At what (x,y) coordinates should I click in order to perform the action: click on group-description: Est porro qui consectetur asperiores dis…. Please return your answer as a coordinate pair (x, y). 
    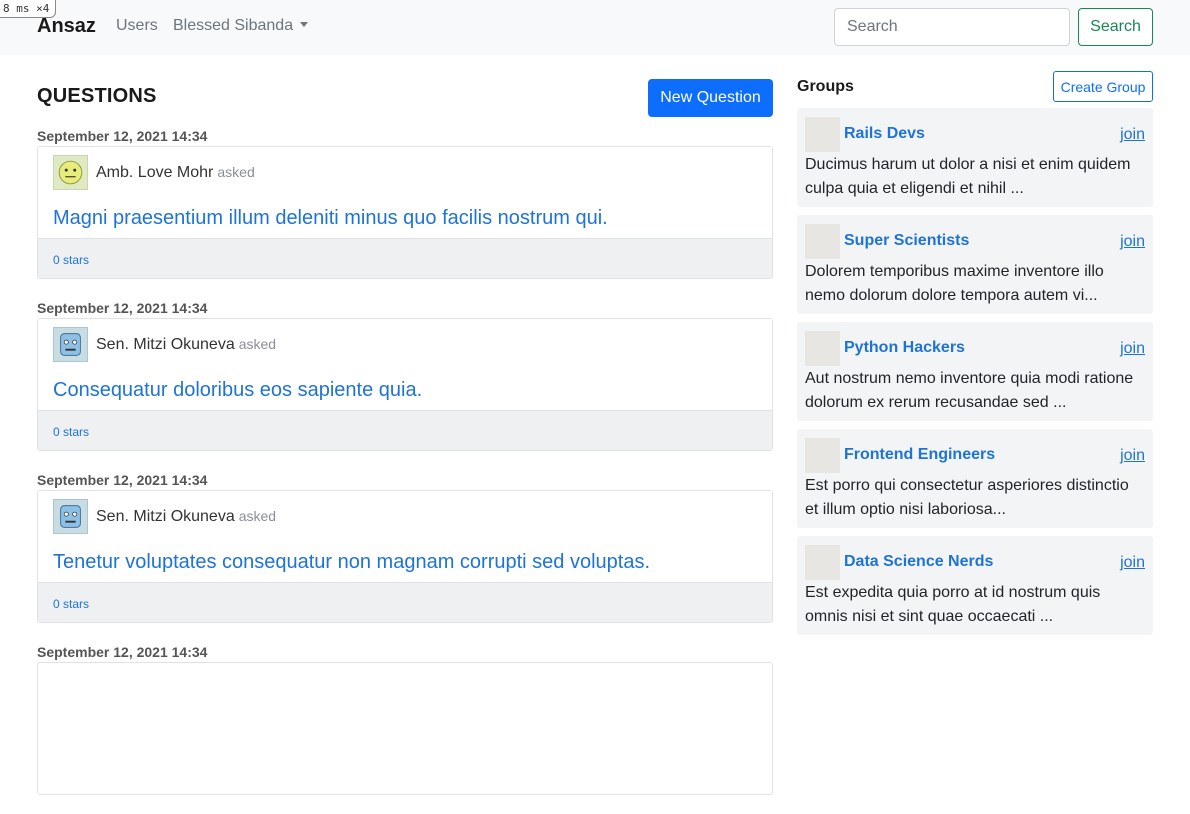
    Looking at the image, I should click on (967, 497).